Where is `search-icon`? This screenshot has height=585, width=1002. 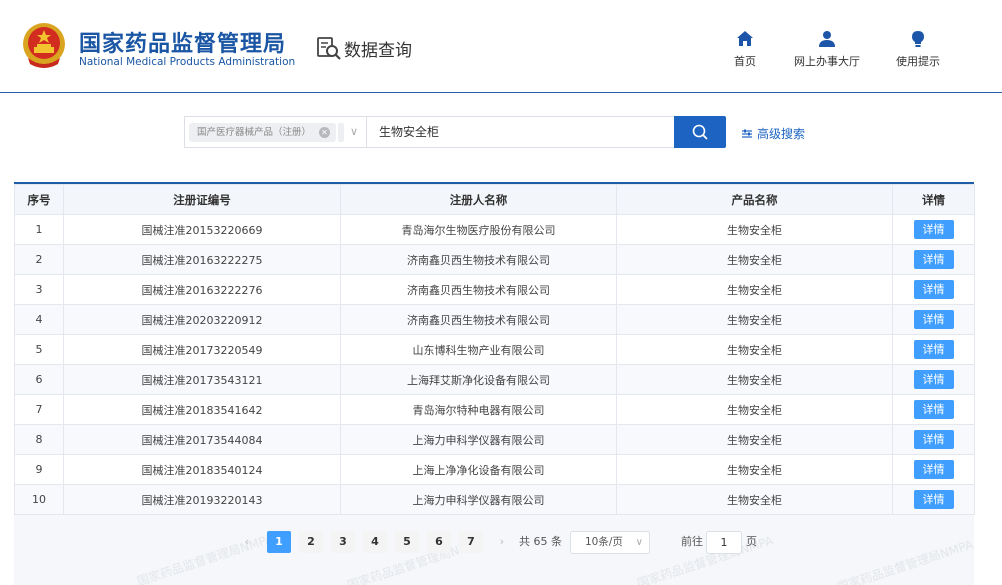
search-icon is located at coordinates (700, 132).